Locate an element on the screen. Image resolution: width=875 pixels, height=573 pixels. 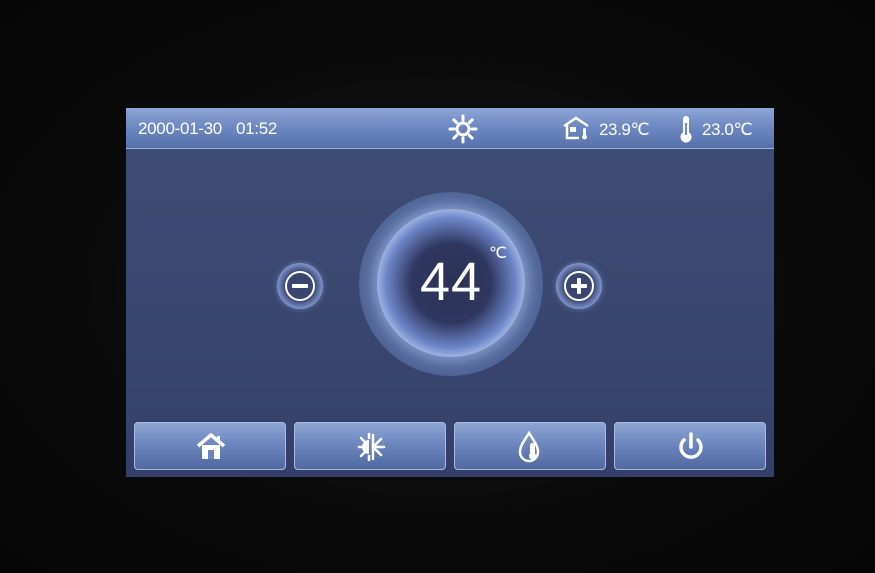
thermometer-icon is located at coordinates (686, 129).